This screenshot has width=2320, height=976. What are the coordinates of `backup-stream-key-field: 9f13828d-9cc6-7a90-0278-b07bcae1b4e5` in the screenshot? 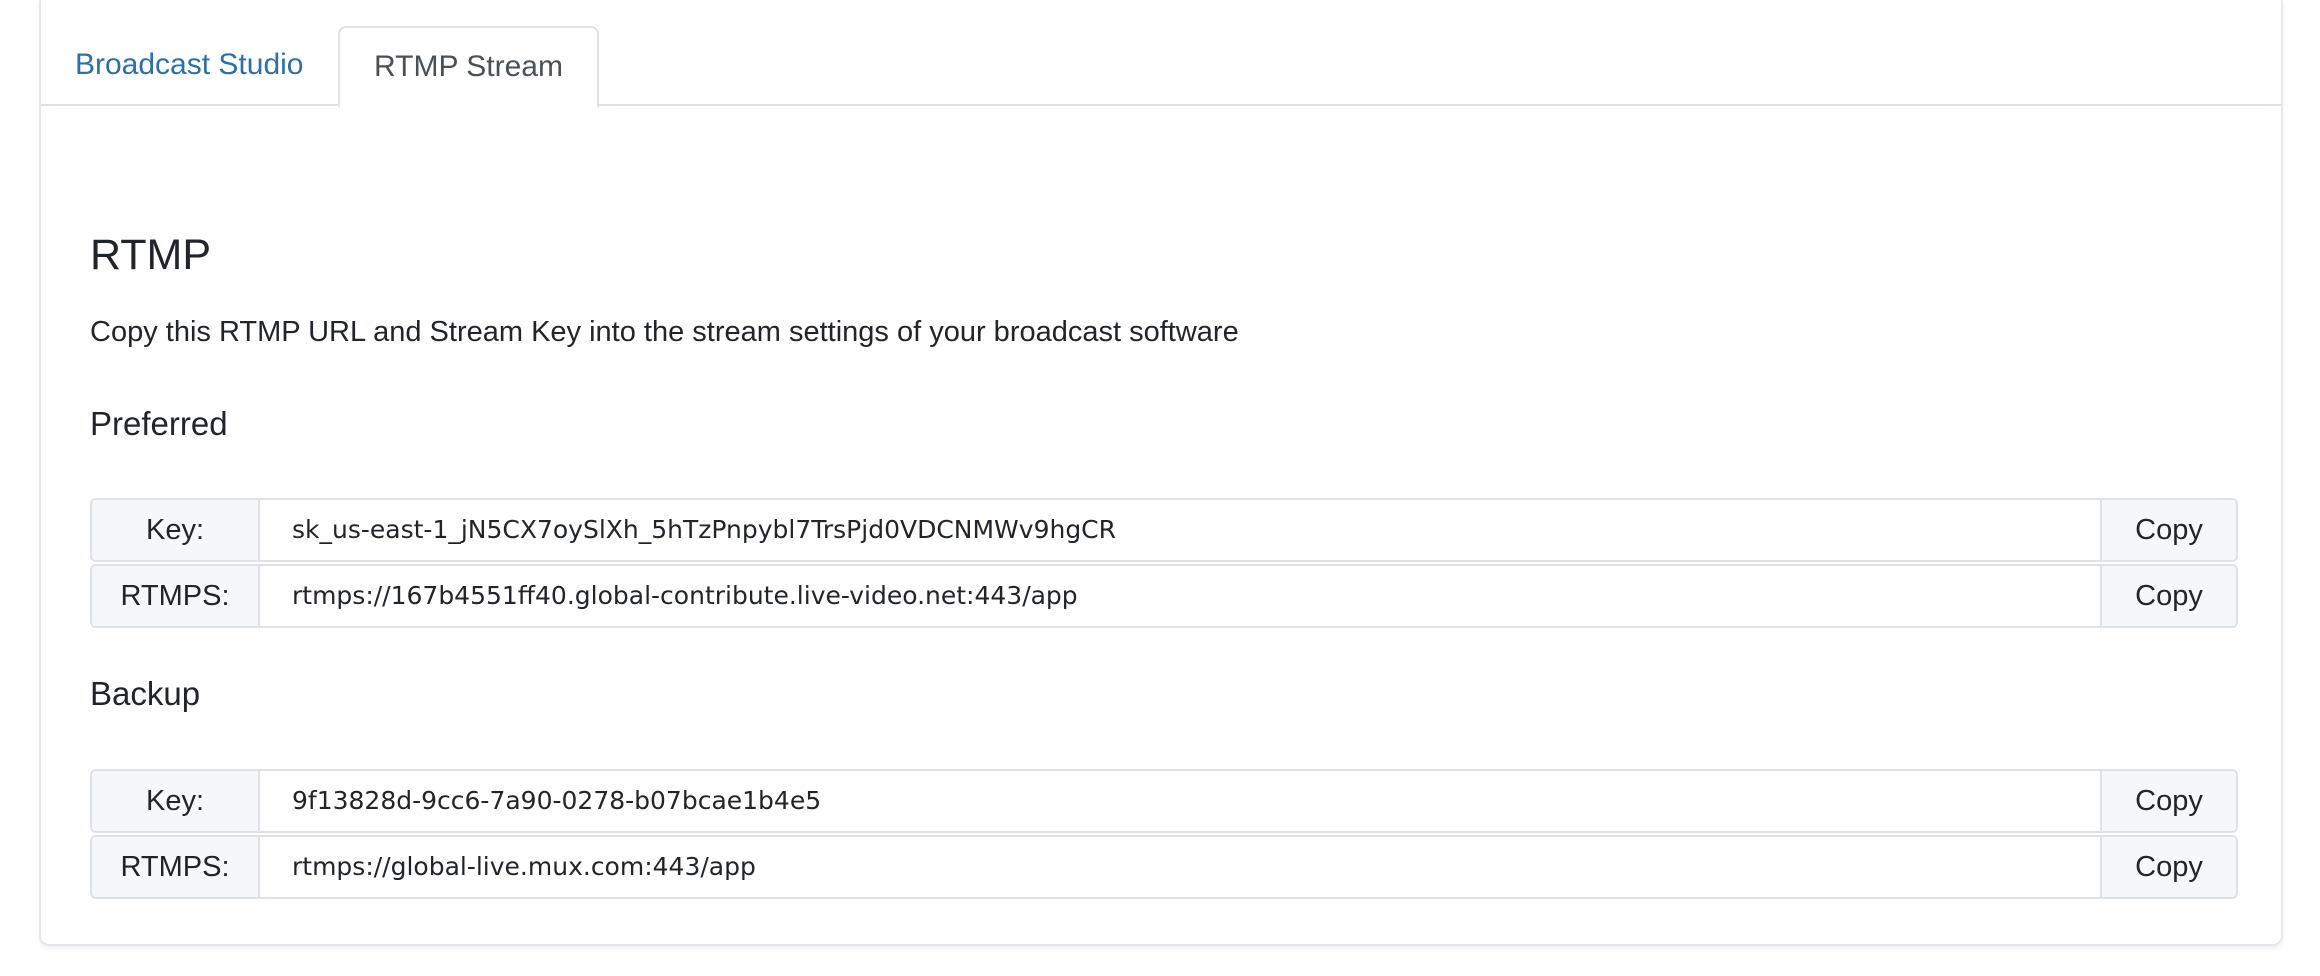 It's located at (1180, 801).